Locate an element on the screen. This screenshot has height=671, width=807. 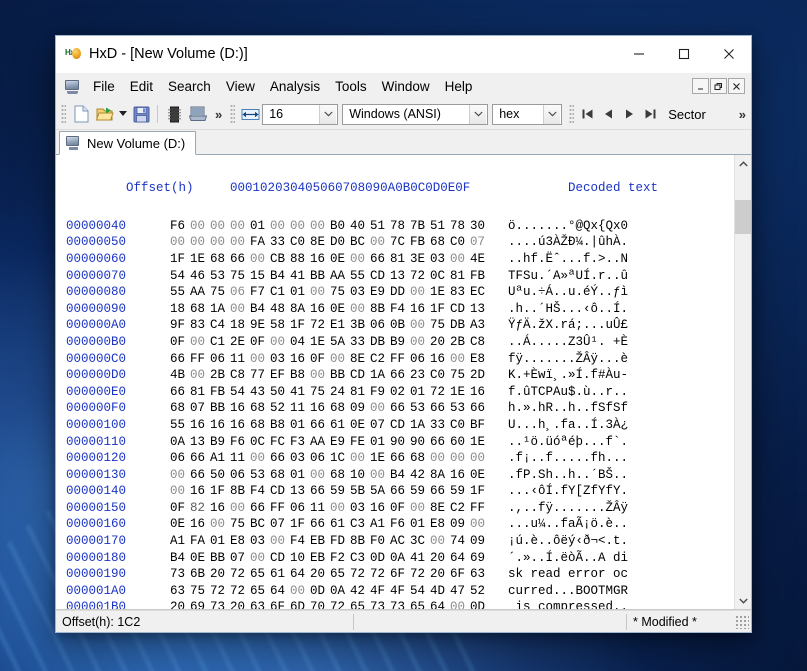
hex-byte: 52 is located at coordinates (480, 591).